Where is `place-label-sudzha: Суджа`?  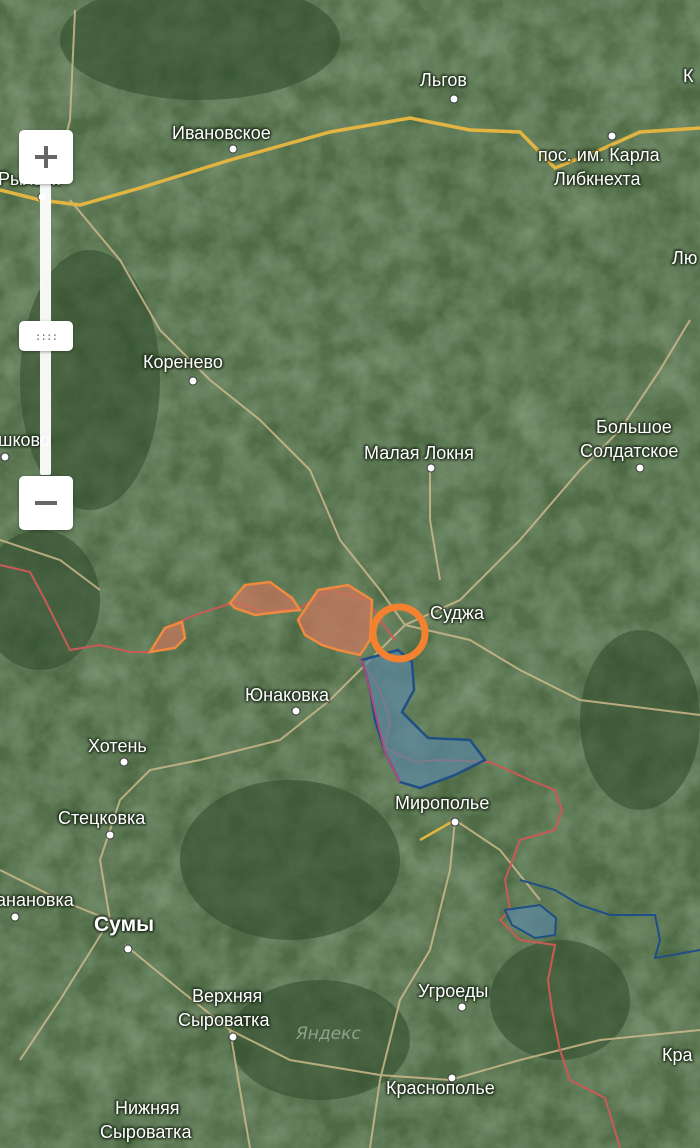
place-label-sudzha: Суджа is located at coordinates (457, 613).